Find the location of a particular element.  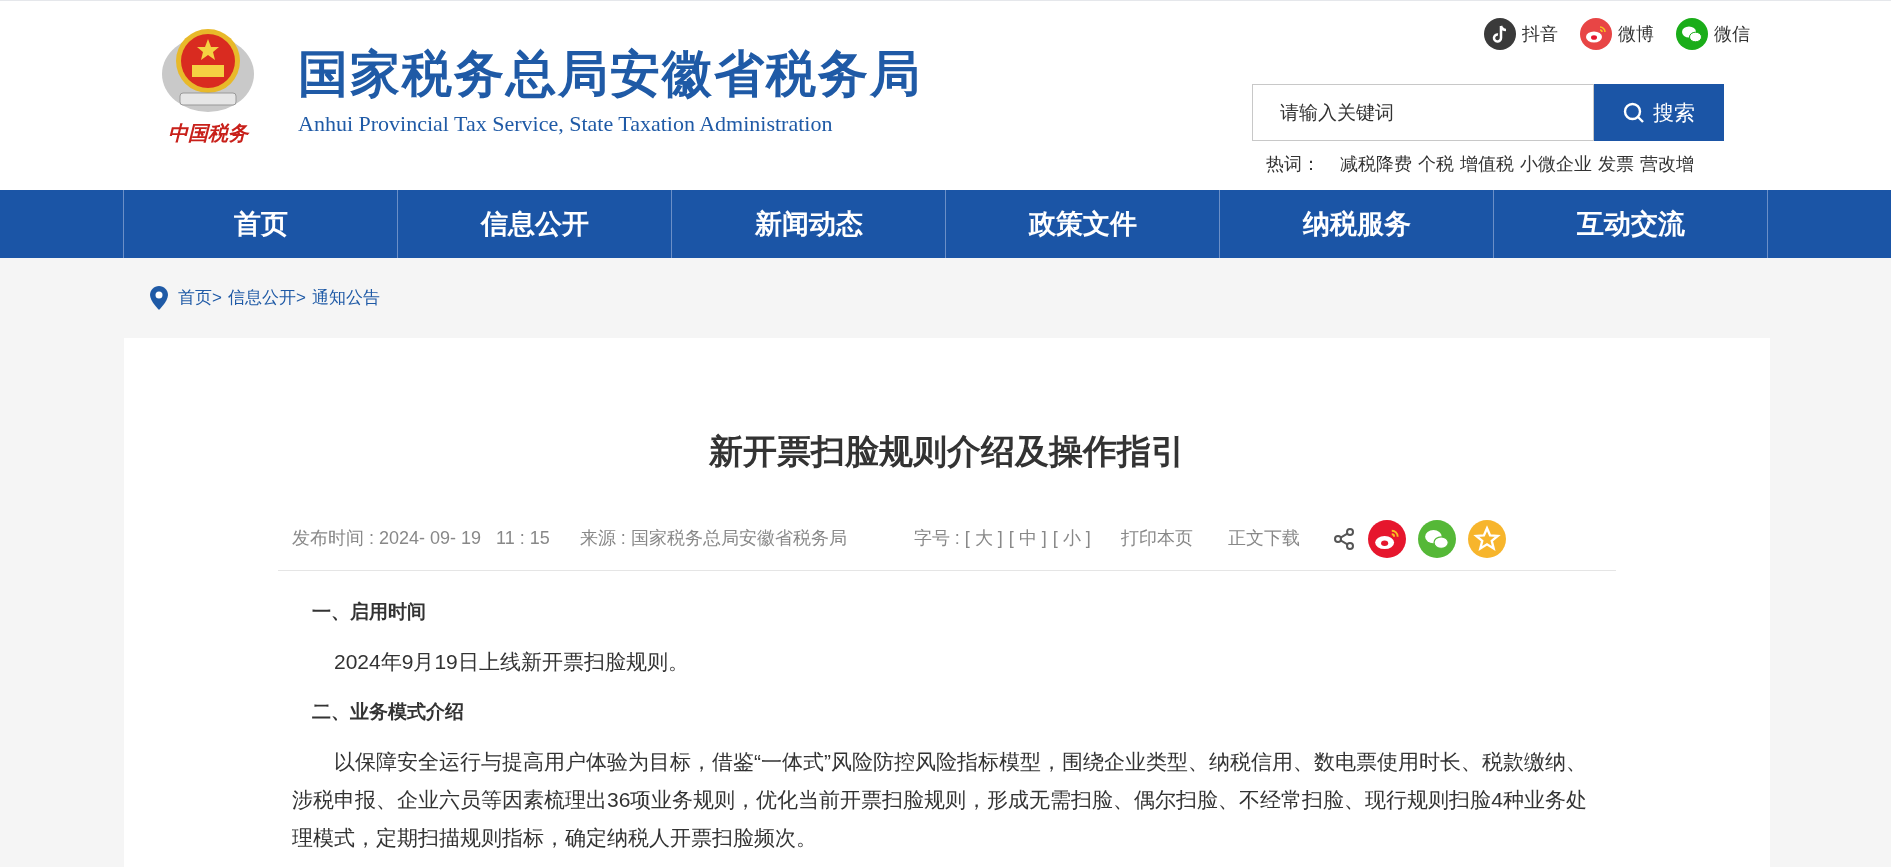

search-field: 请输入关键词 is located at coordinates (1423, 112).